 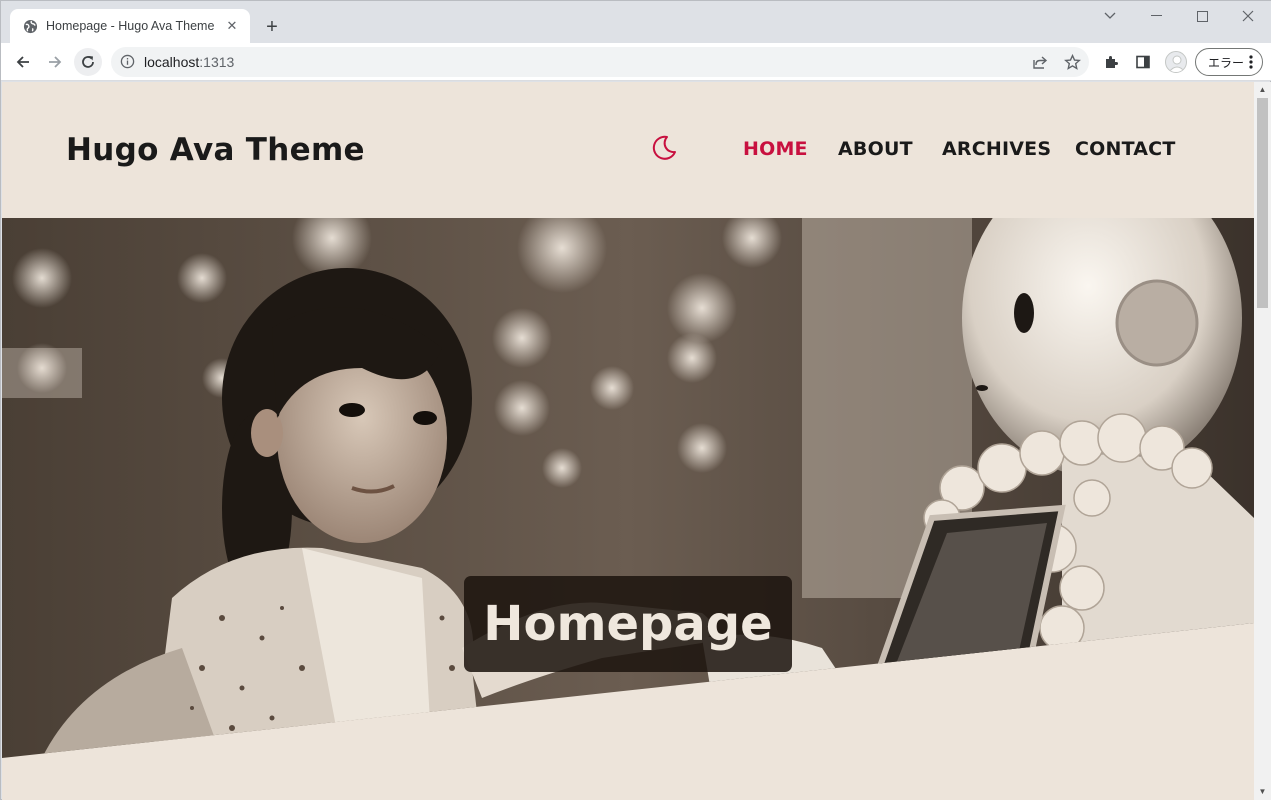 I want to click on nav-about: ABOUT, so click(x=875, y=149).